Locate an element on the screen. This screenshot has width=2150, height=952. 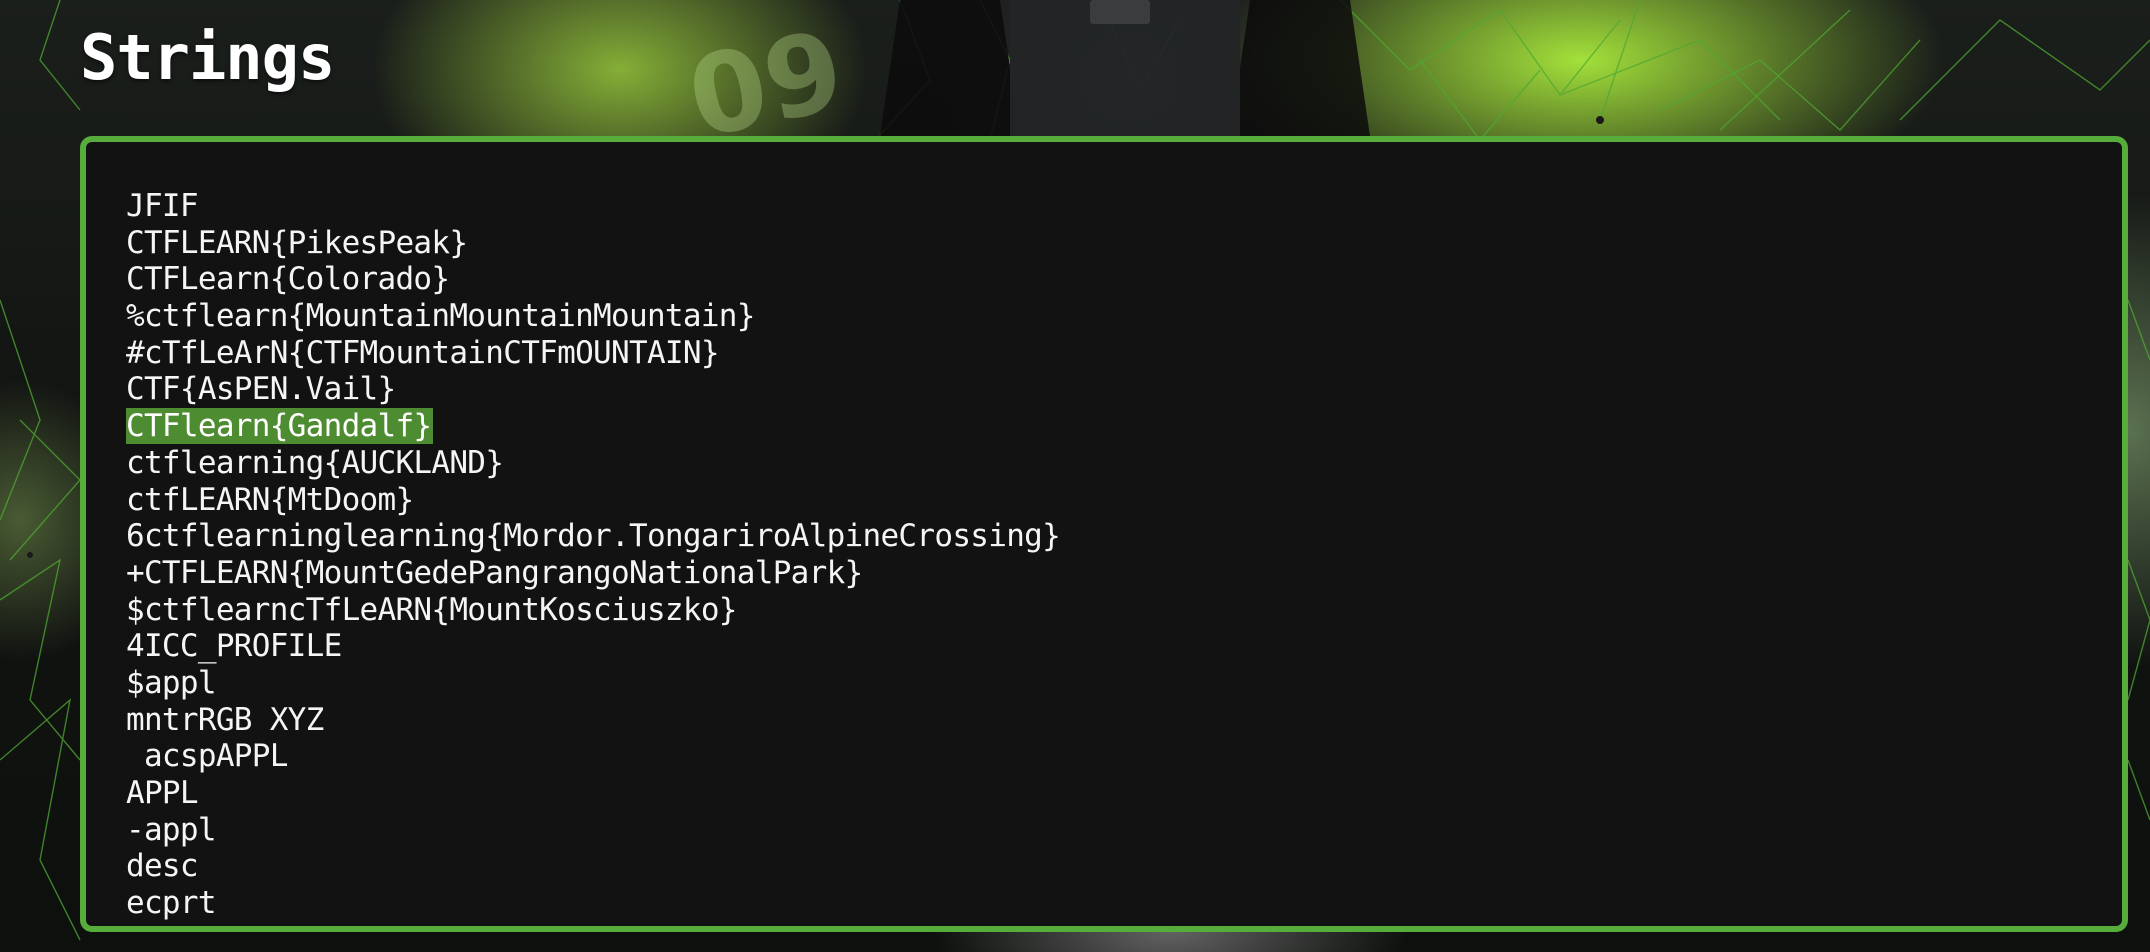
string-line: ctfLEARN{MtDoom} is located at coordinates (270, 499).